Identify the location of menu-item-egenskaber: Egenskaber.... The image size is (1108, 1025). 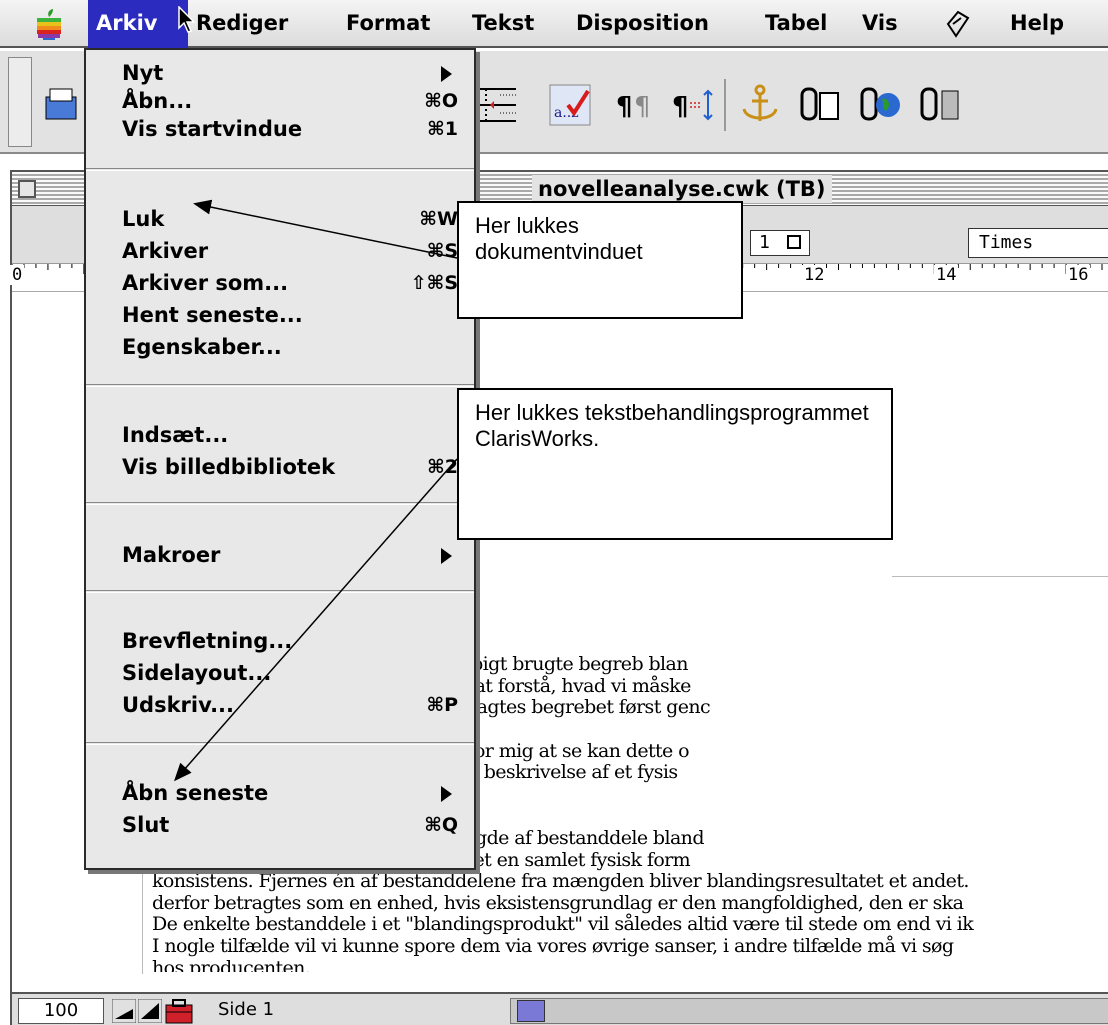
(280, 347).